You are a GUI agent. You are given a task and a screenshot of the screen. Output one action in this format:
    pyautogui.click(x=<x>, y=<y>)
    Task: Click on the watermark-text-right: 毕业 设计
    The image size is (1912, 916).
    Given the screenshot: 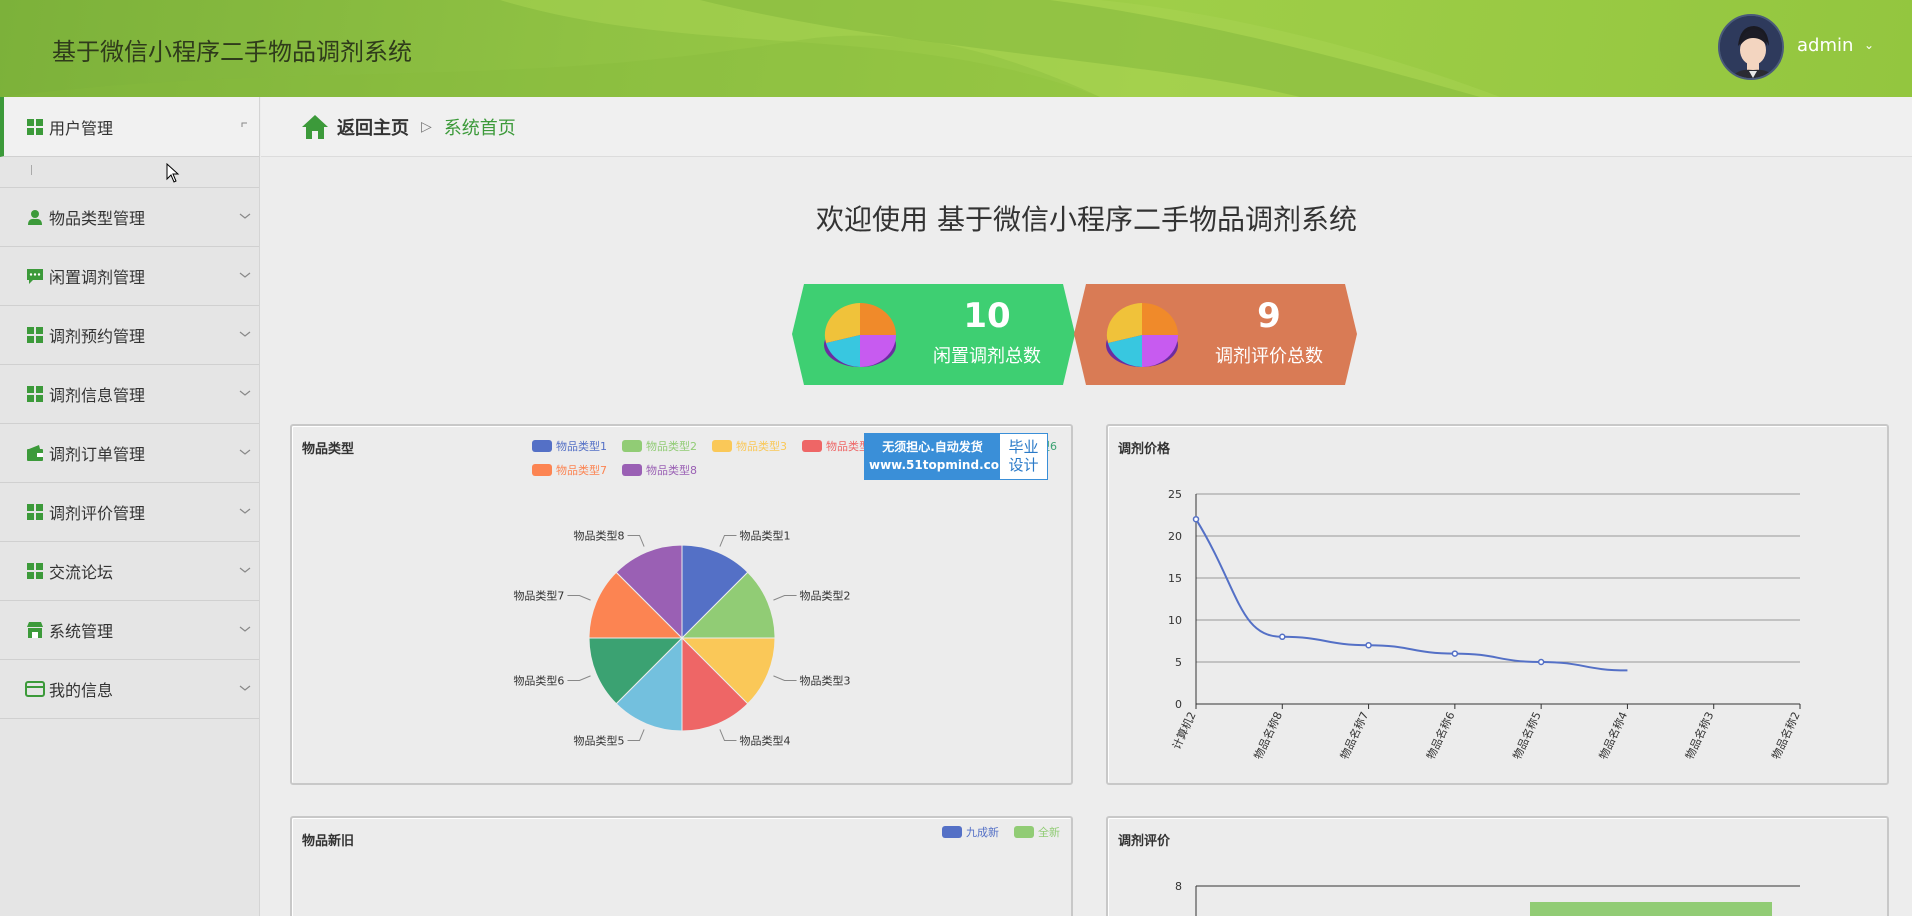 What is the action you would take?
    pyautogui.click(x=1023, y=456)
    